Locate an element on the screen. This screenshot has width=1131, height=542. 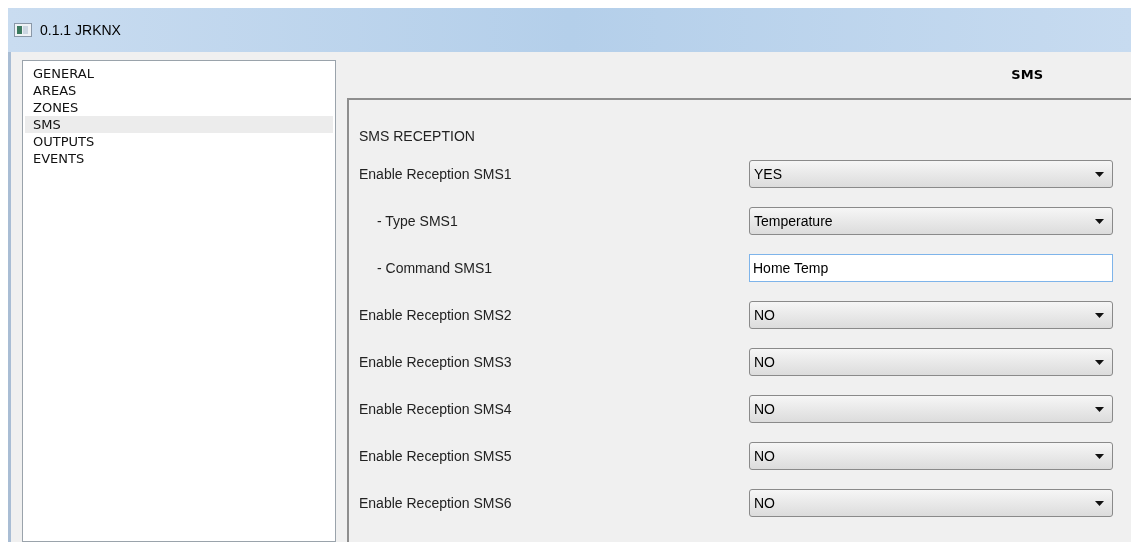
panel-title: SMS is located at coordinates (1027, 75).